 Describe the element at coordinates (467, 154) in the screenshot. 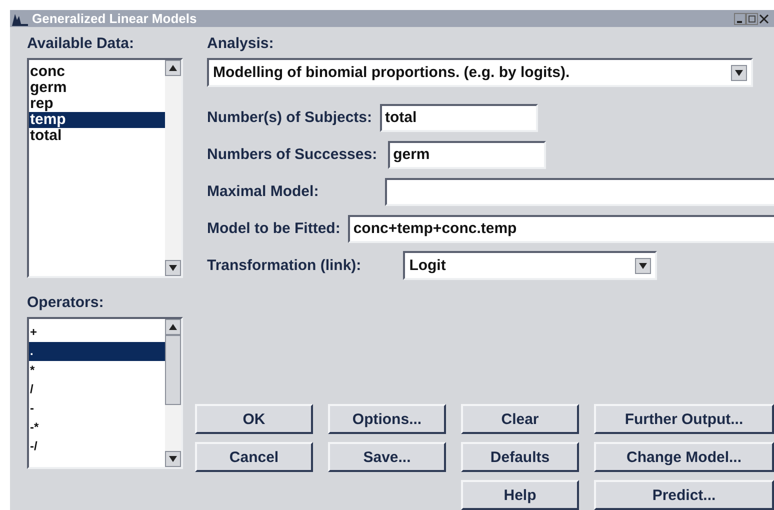

I see `input-field: germ` at that location.